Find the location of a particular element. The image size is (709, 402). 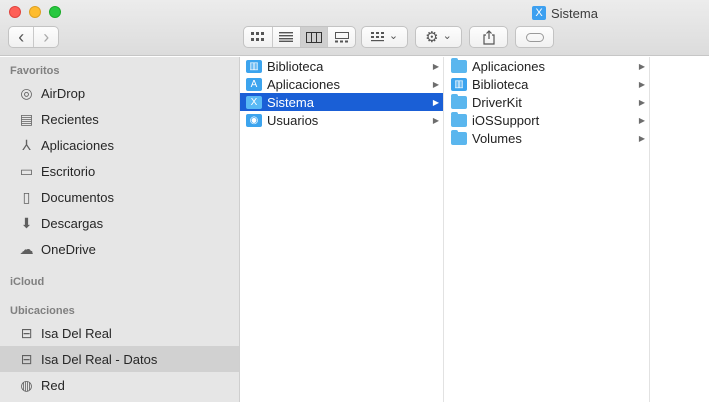

sidebar-item-isa-del-real: ⊟ Isa Del Real is located at coordinates (119, 333).